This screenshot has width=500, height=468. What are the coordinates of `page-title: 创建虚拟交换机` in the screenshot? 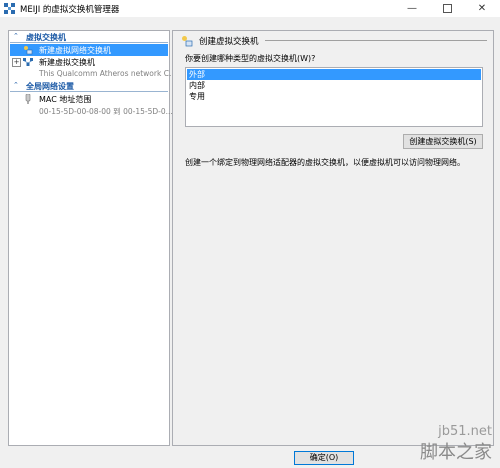 It's located at (229, 42).